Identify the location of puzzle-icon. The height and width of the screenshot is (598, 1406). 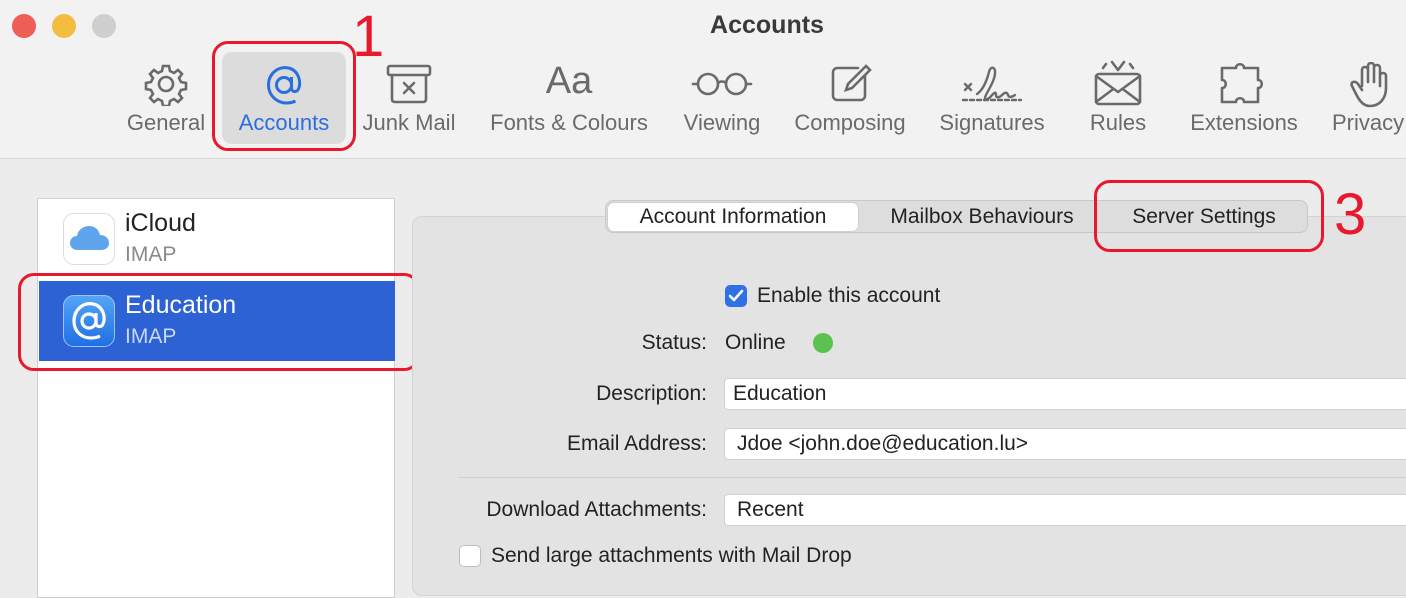
(1244, 86).